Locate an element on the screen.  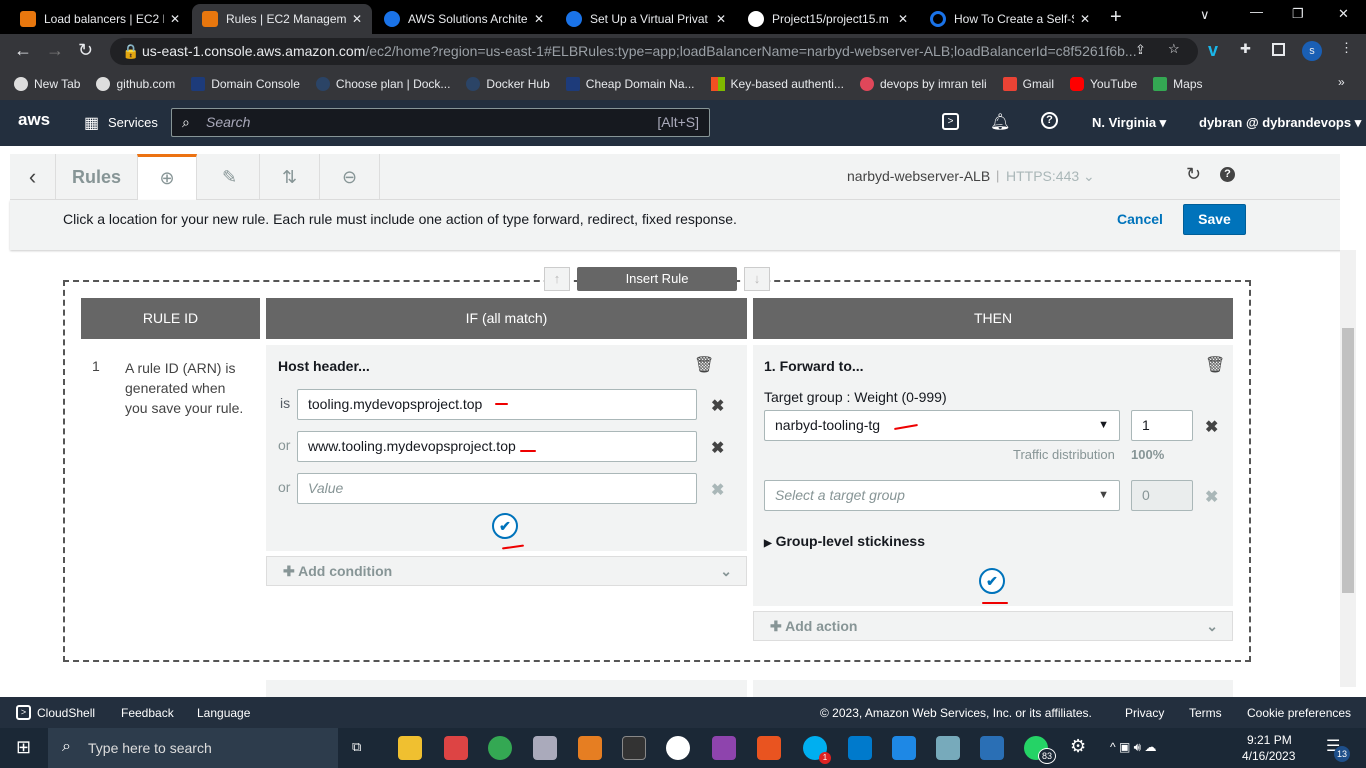
move-up-button: ↑ is located at coordinates (557, 279).